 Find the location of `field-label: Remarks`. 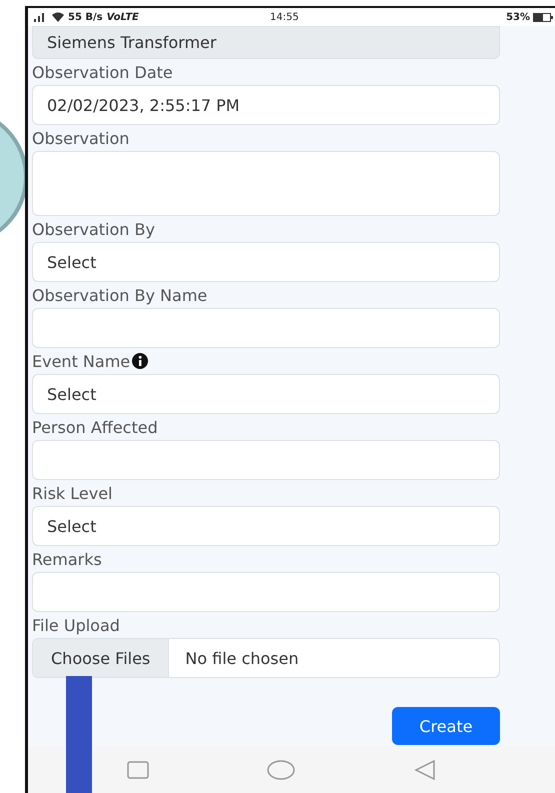

field-label: Remarks is located at coordinates (67, 559).